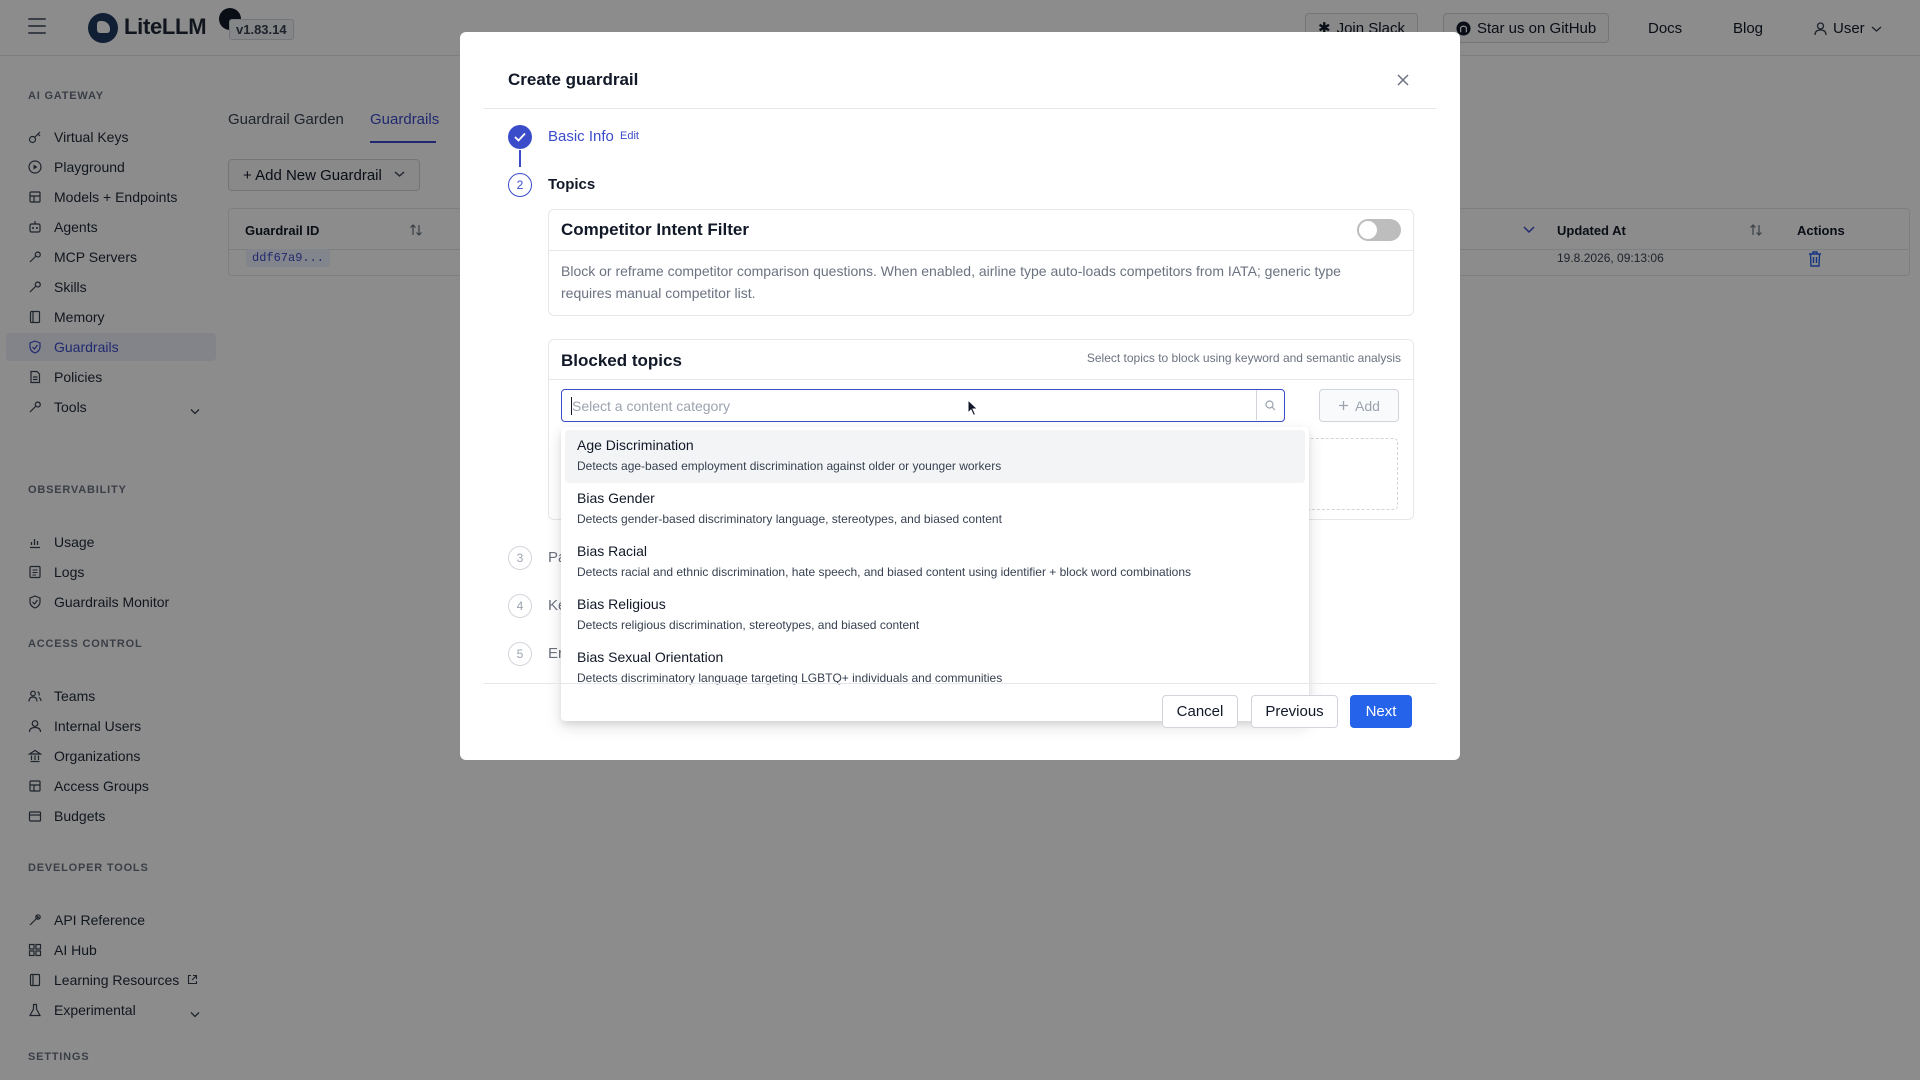 The height and width of the screenshot is (1080, 1920). I want to click on modal-footer-divider, so click(960, 683).